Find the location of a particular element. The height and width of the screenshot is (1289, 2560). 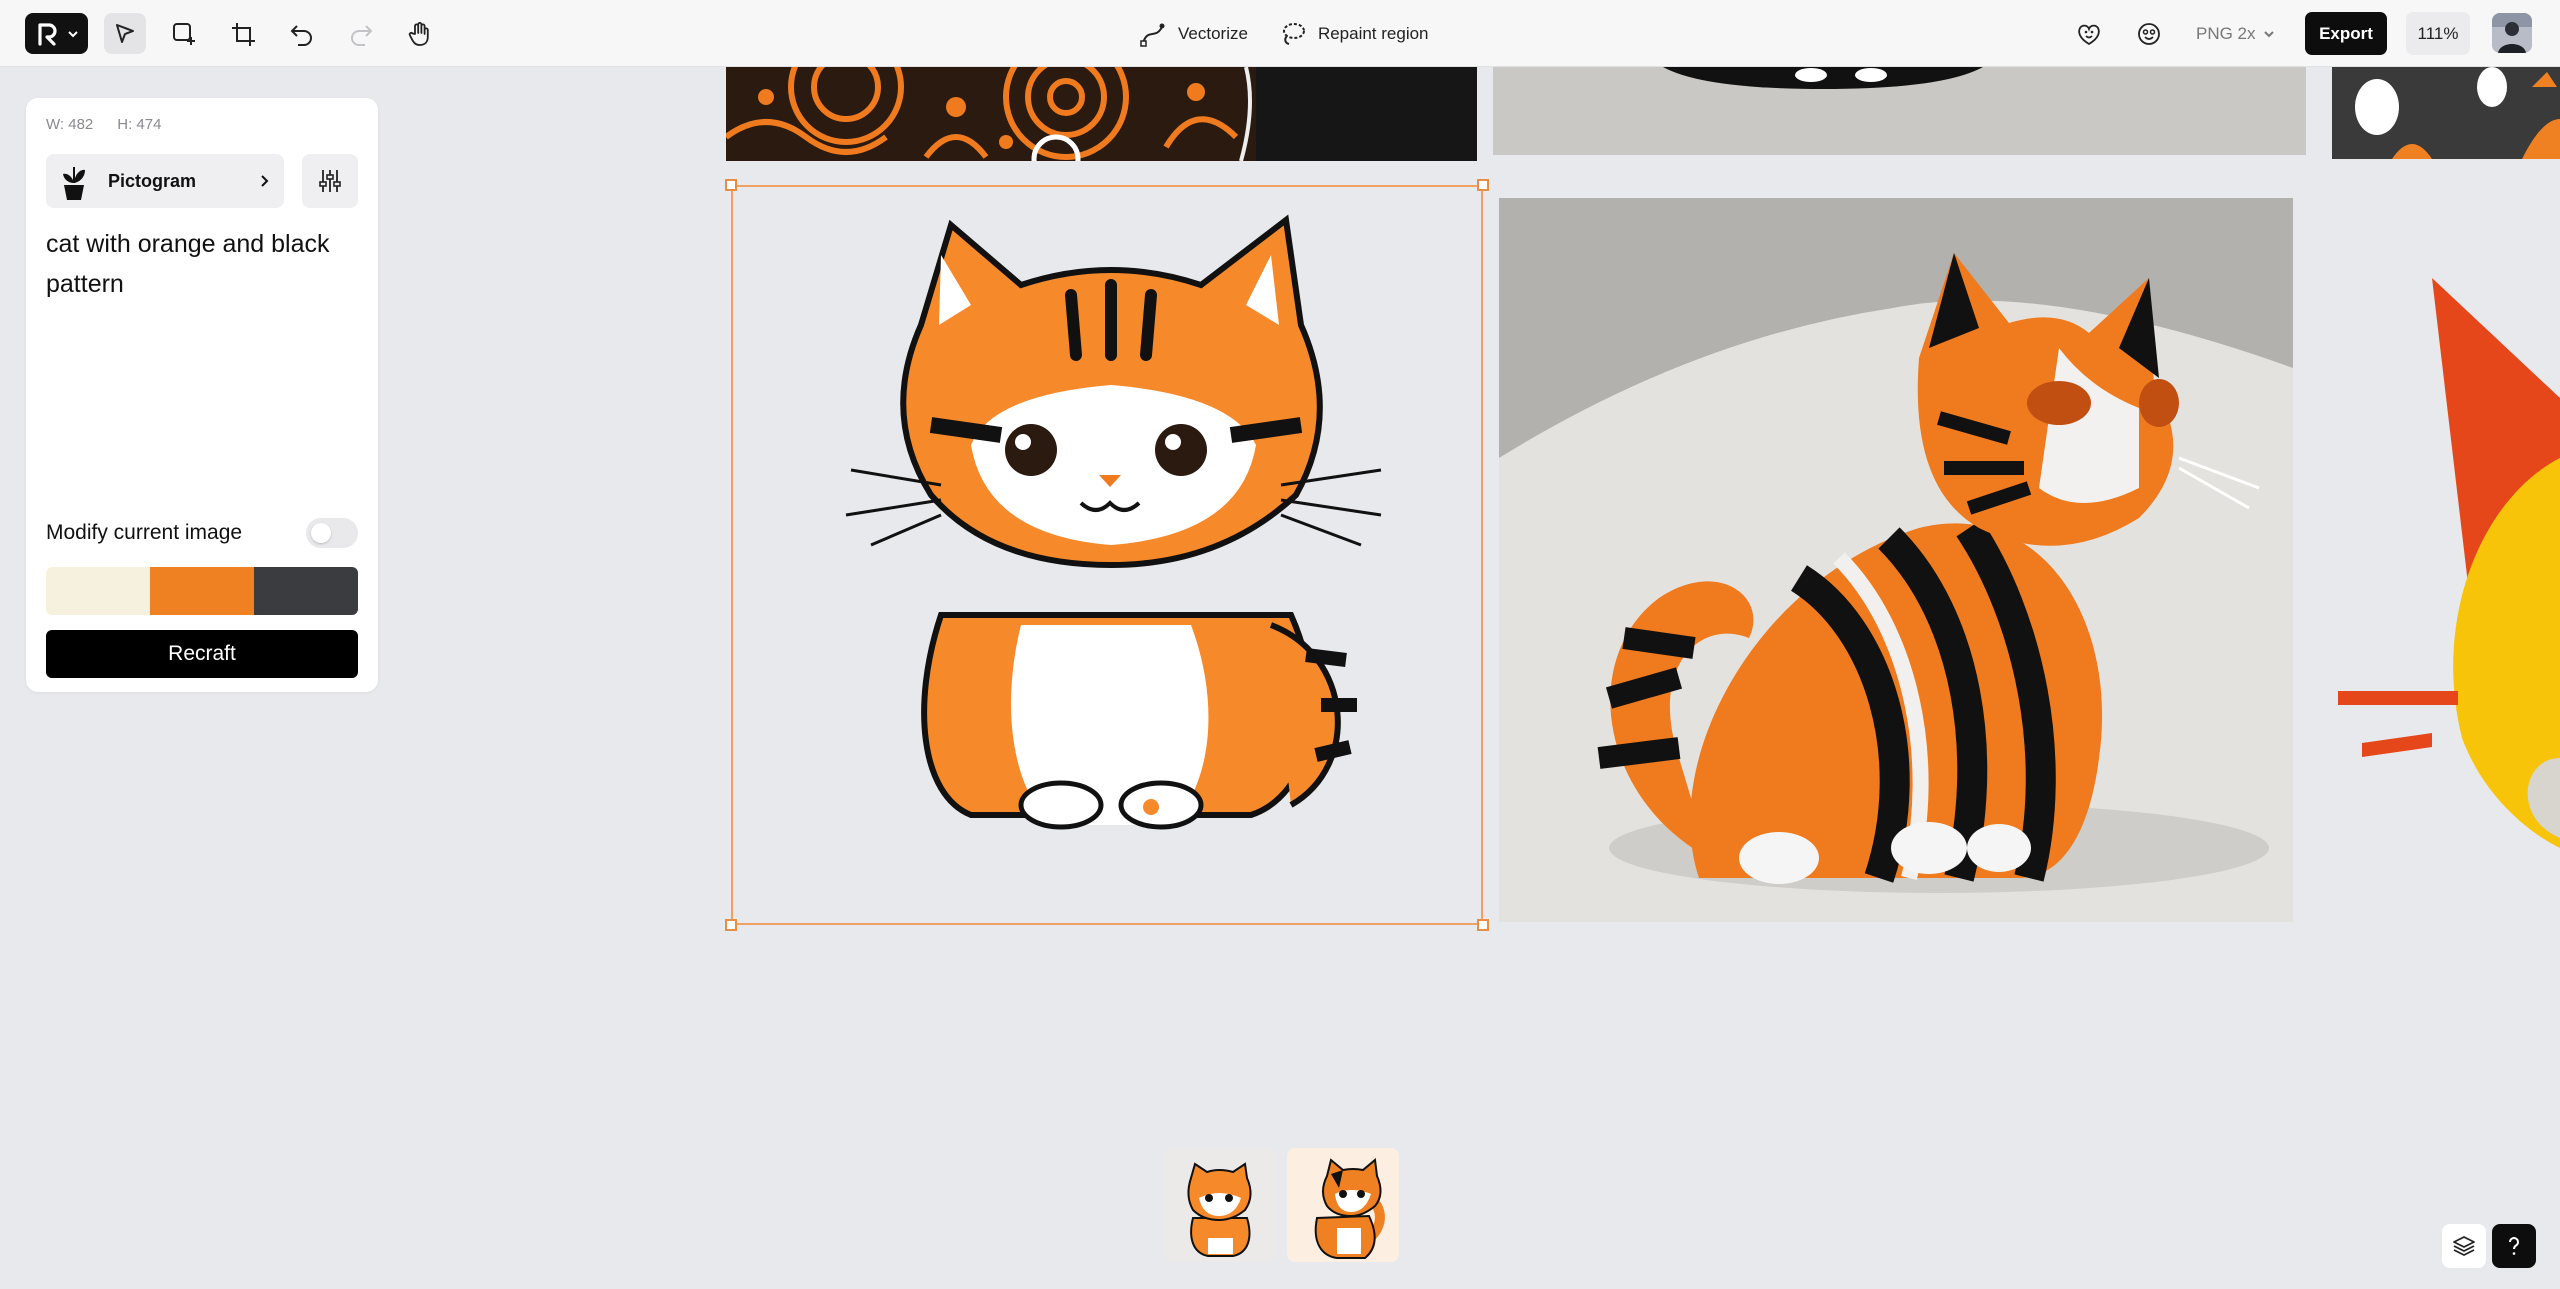

color-palette is located at coordinates (202, 591).